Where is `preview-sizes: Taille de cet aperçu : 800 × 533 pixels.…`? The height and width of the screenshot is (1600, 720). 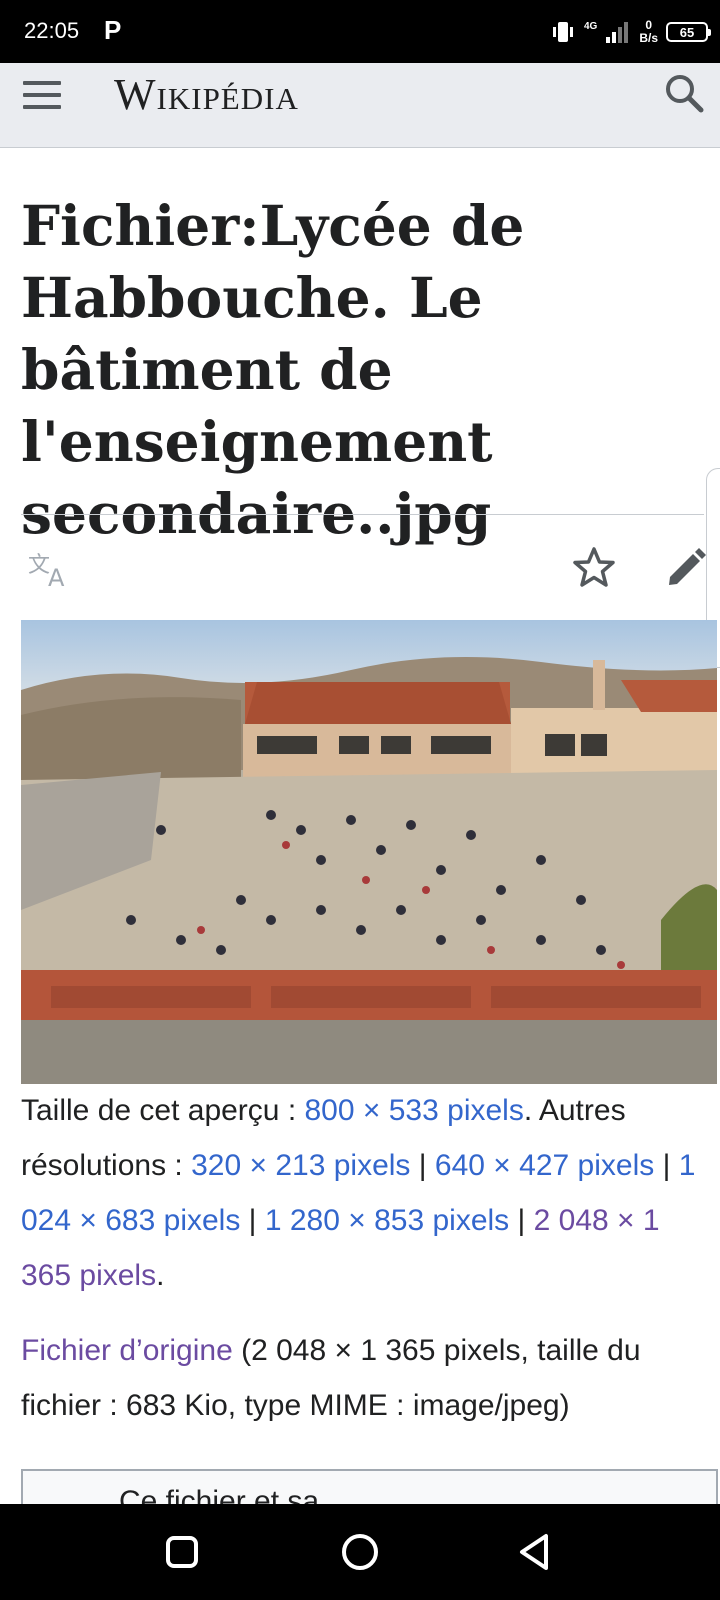
preview-sizes: Taille de cet aperçu : 800 × 533 pixels.… is located at coordinates (366, 1193).